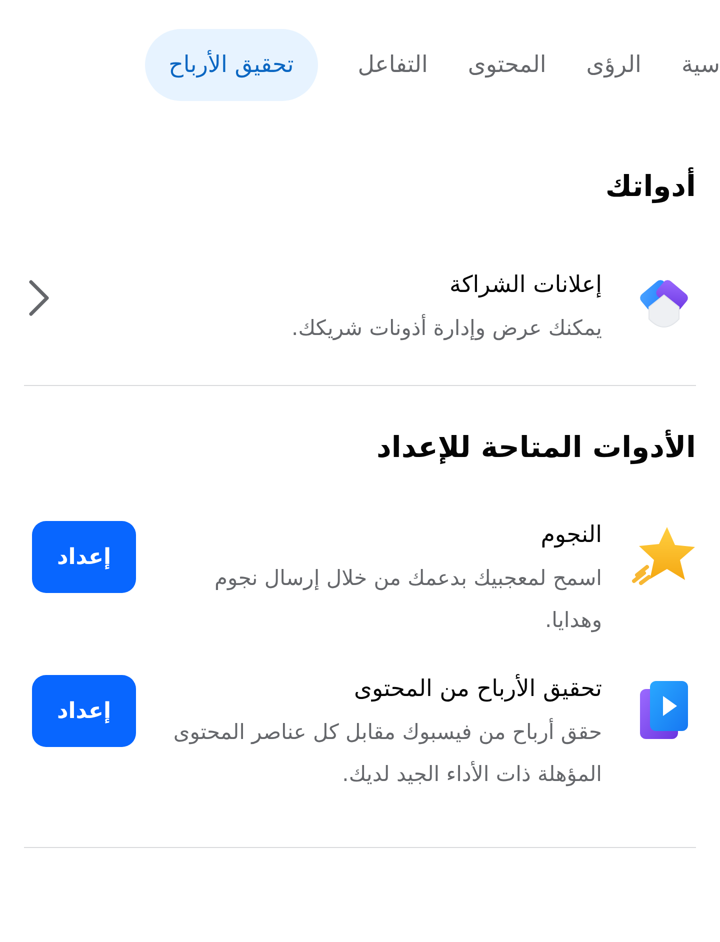 The width and height of the screenshot is (720, 942). I want to click on tab: سية, so click(700, 65).